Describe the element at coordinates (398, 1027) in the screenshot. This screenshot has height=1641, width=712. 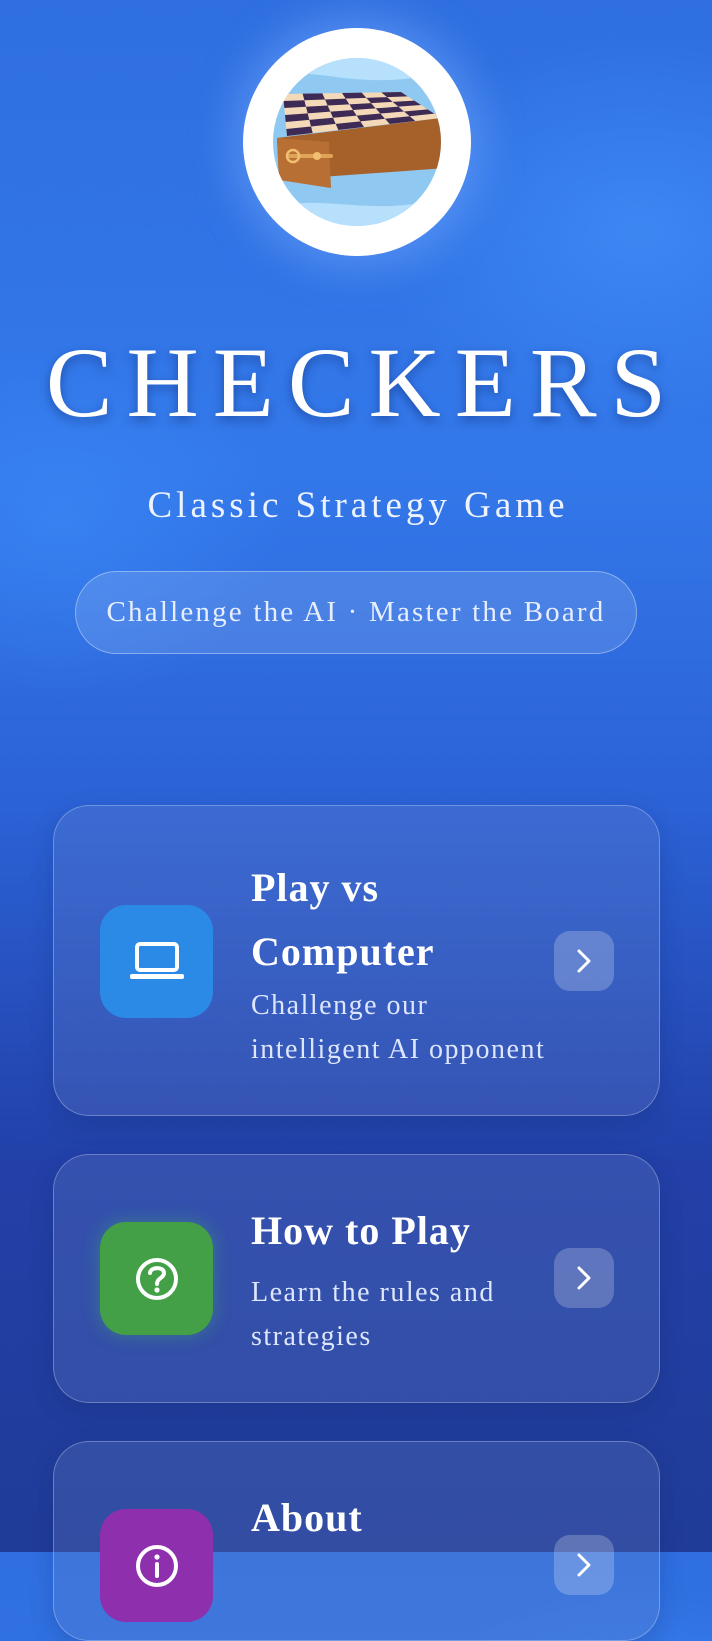
I see `menu-card-description: Challenge our intelligent AI opponent` at that location.